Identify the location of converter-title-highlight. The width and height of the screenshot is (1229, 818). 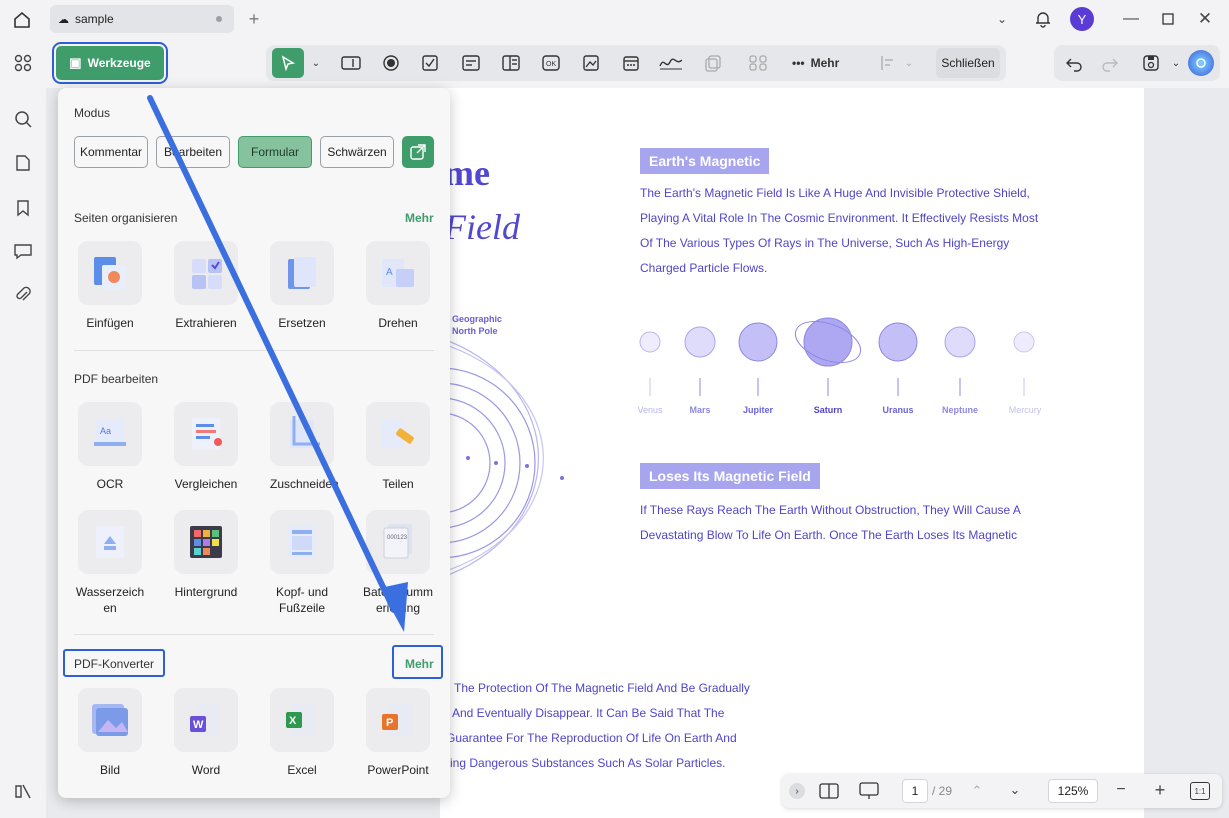
(114, 663).